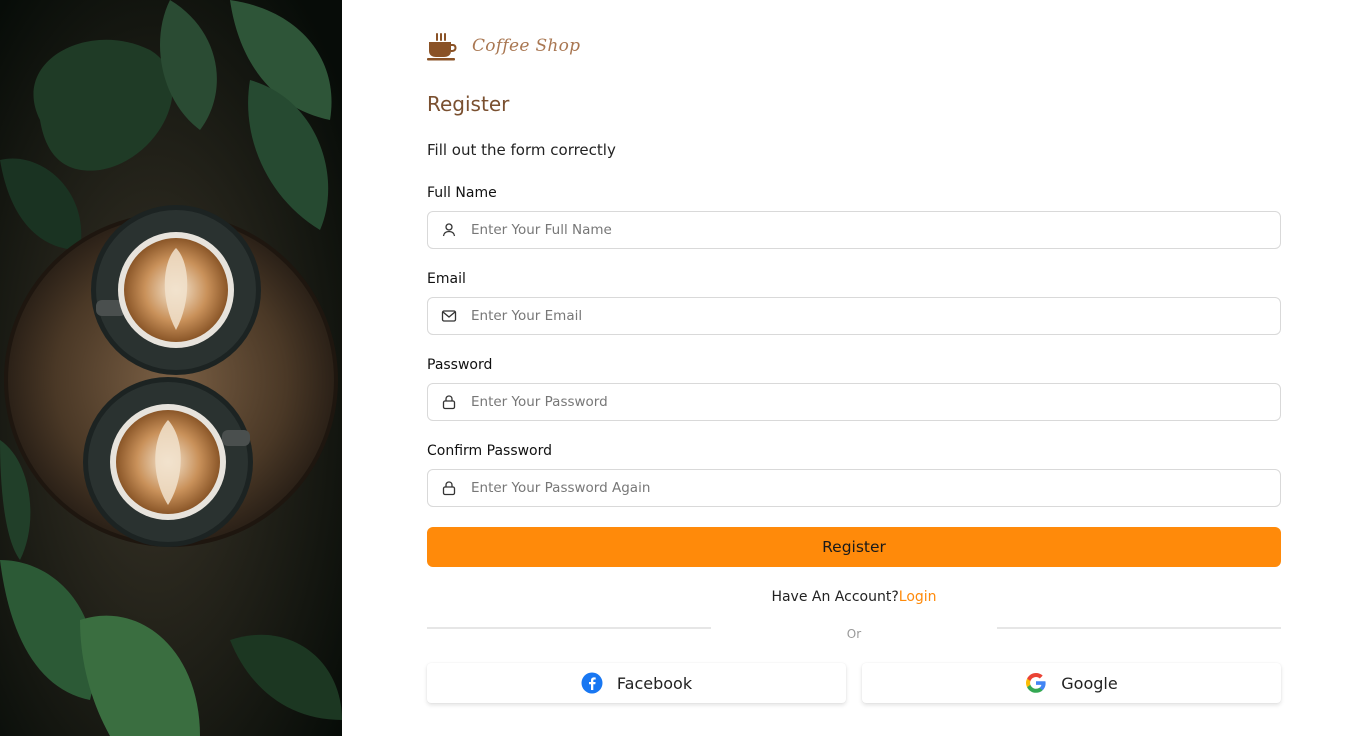 This screenshot has height=736, width=1366. What do you see at coordinates (854, 547) in the screenshot?
I see `register-button: Register` at bounding box center [854, 547].